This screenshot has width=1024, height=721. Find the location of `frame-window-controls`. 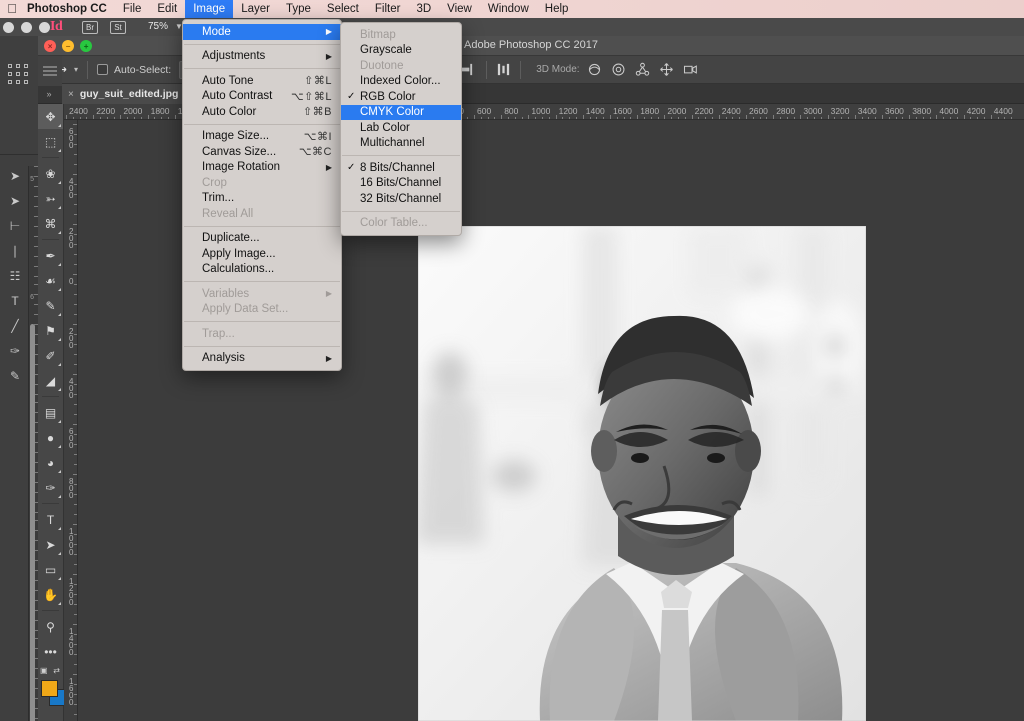

frame-window-controls is located at coordinates (26, 27).